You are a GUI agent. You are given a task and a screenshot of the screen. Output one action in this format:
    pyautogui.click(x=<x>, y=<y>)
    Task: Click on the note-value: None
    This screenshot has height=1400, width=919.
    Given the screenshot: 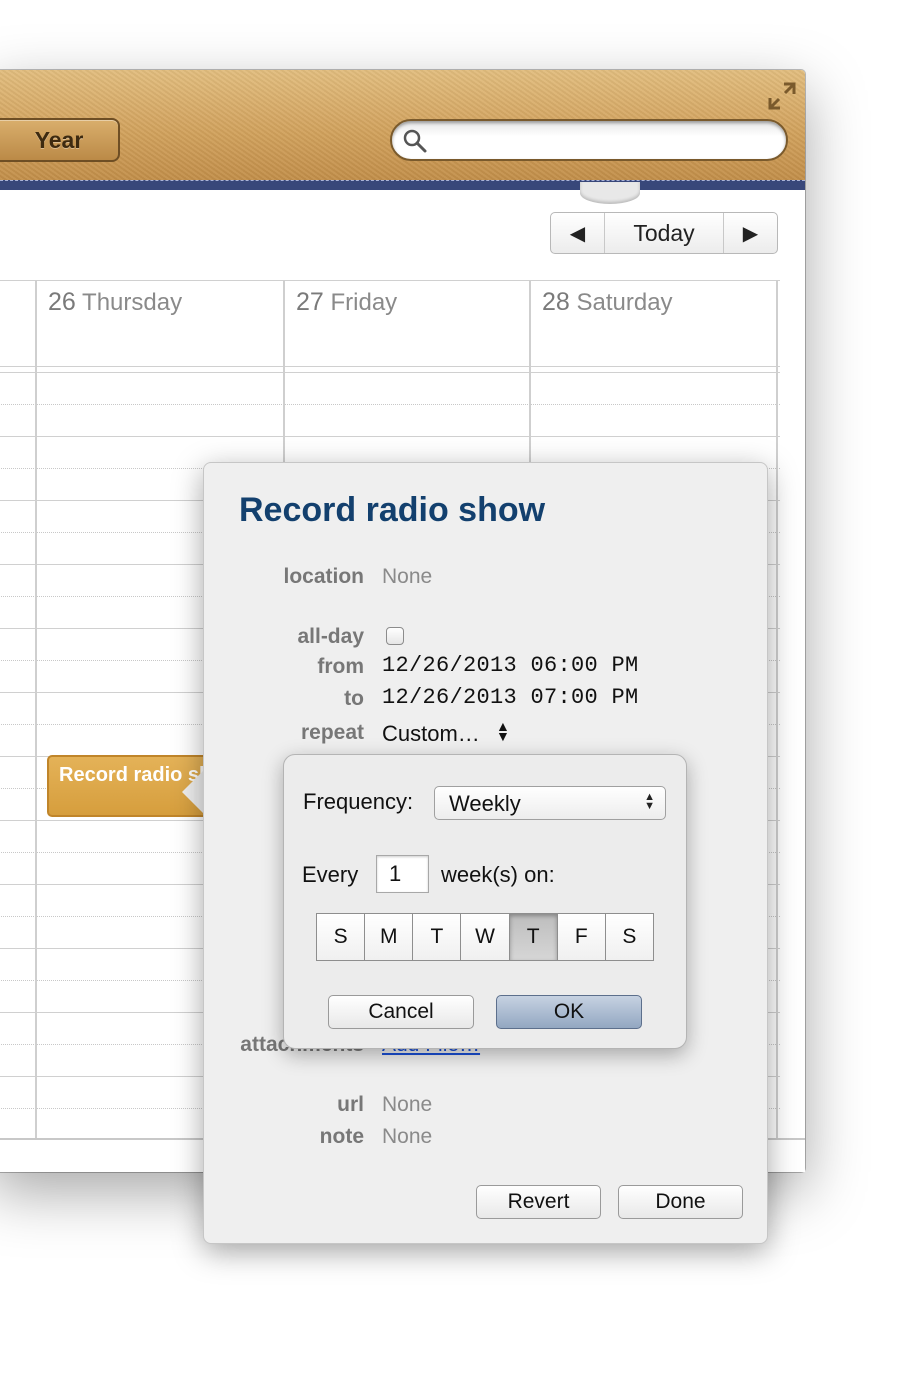 What is the action you would take?
    pyautogui.click(x=407, y=1137)
    